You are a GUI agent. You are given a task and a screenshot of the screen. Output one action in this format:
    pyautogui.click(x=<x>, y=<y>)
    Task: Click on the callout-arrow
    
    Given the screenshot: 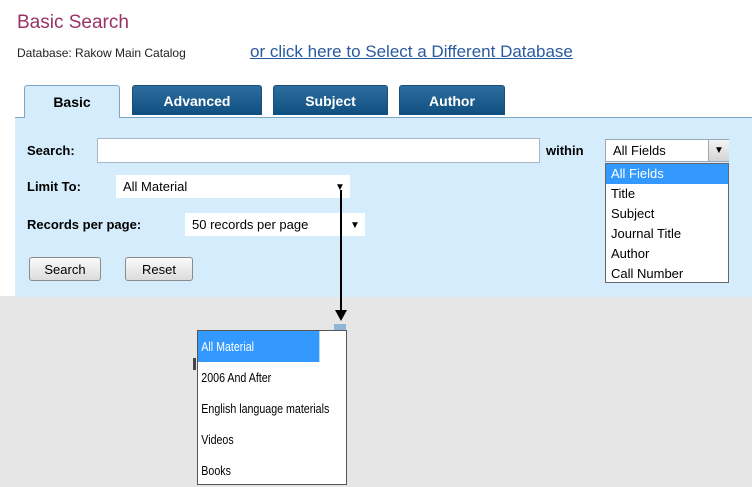 What is the action you would take?
    pyautogui.click(x=270, y=280)
    